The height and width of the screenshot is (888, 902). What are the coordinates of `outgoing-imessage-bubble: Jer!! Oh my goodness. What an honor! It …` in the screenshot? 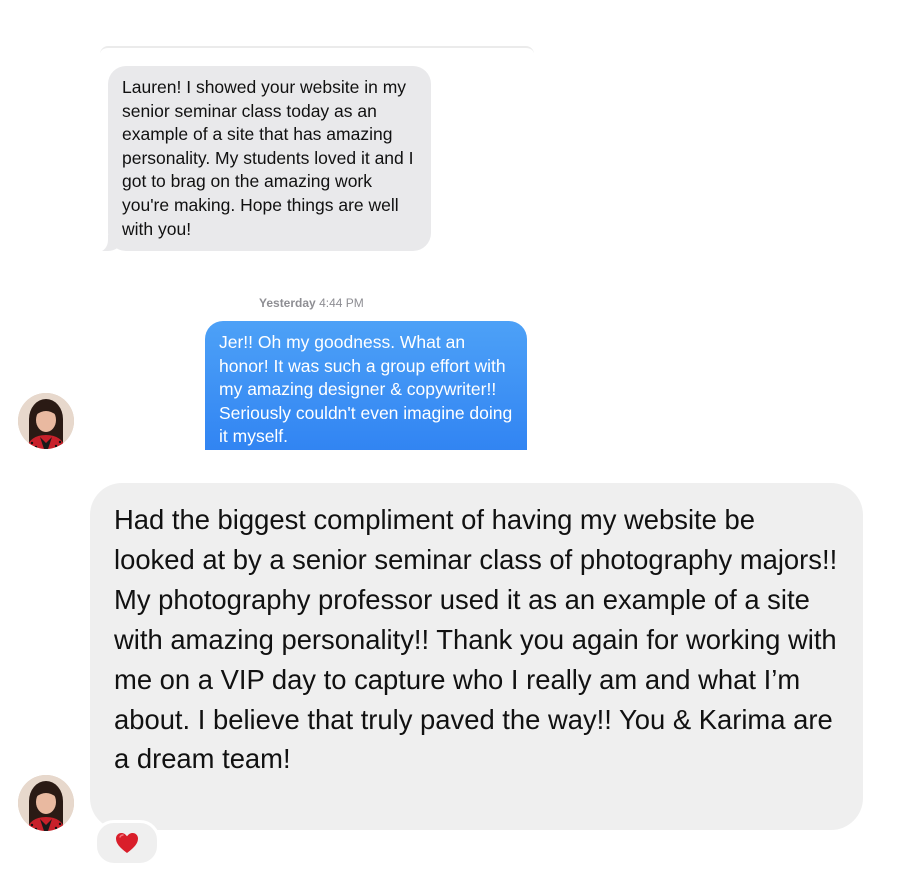 It's located at (366, 385).